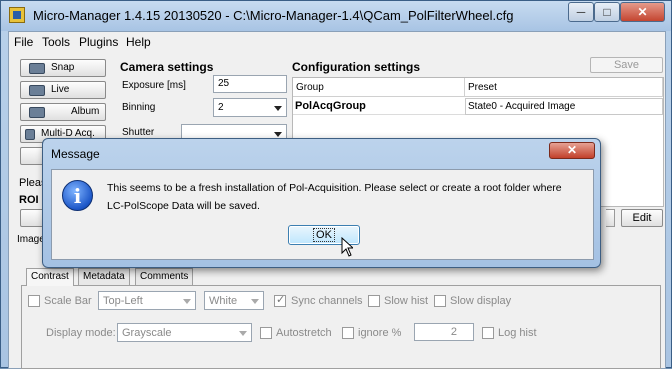 This screenshot has height=369, width=672. I want to click on minimize-button: ─, so click(581, 12).